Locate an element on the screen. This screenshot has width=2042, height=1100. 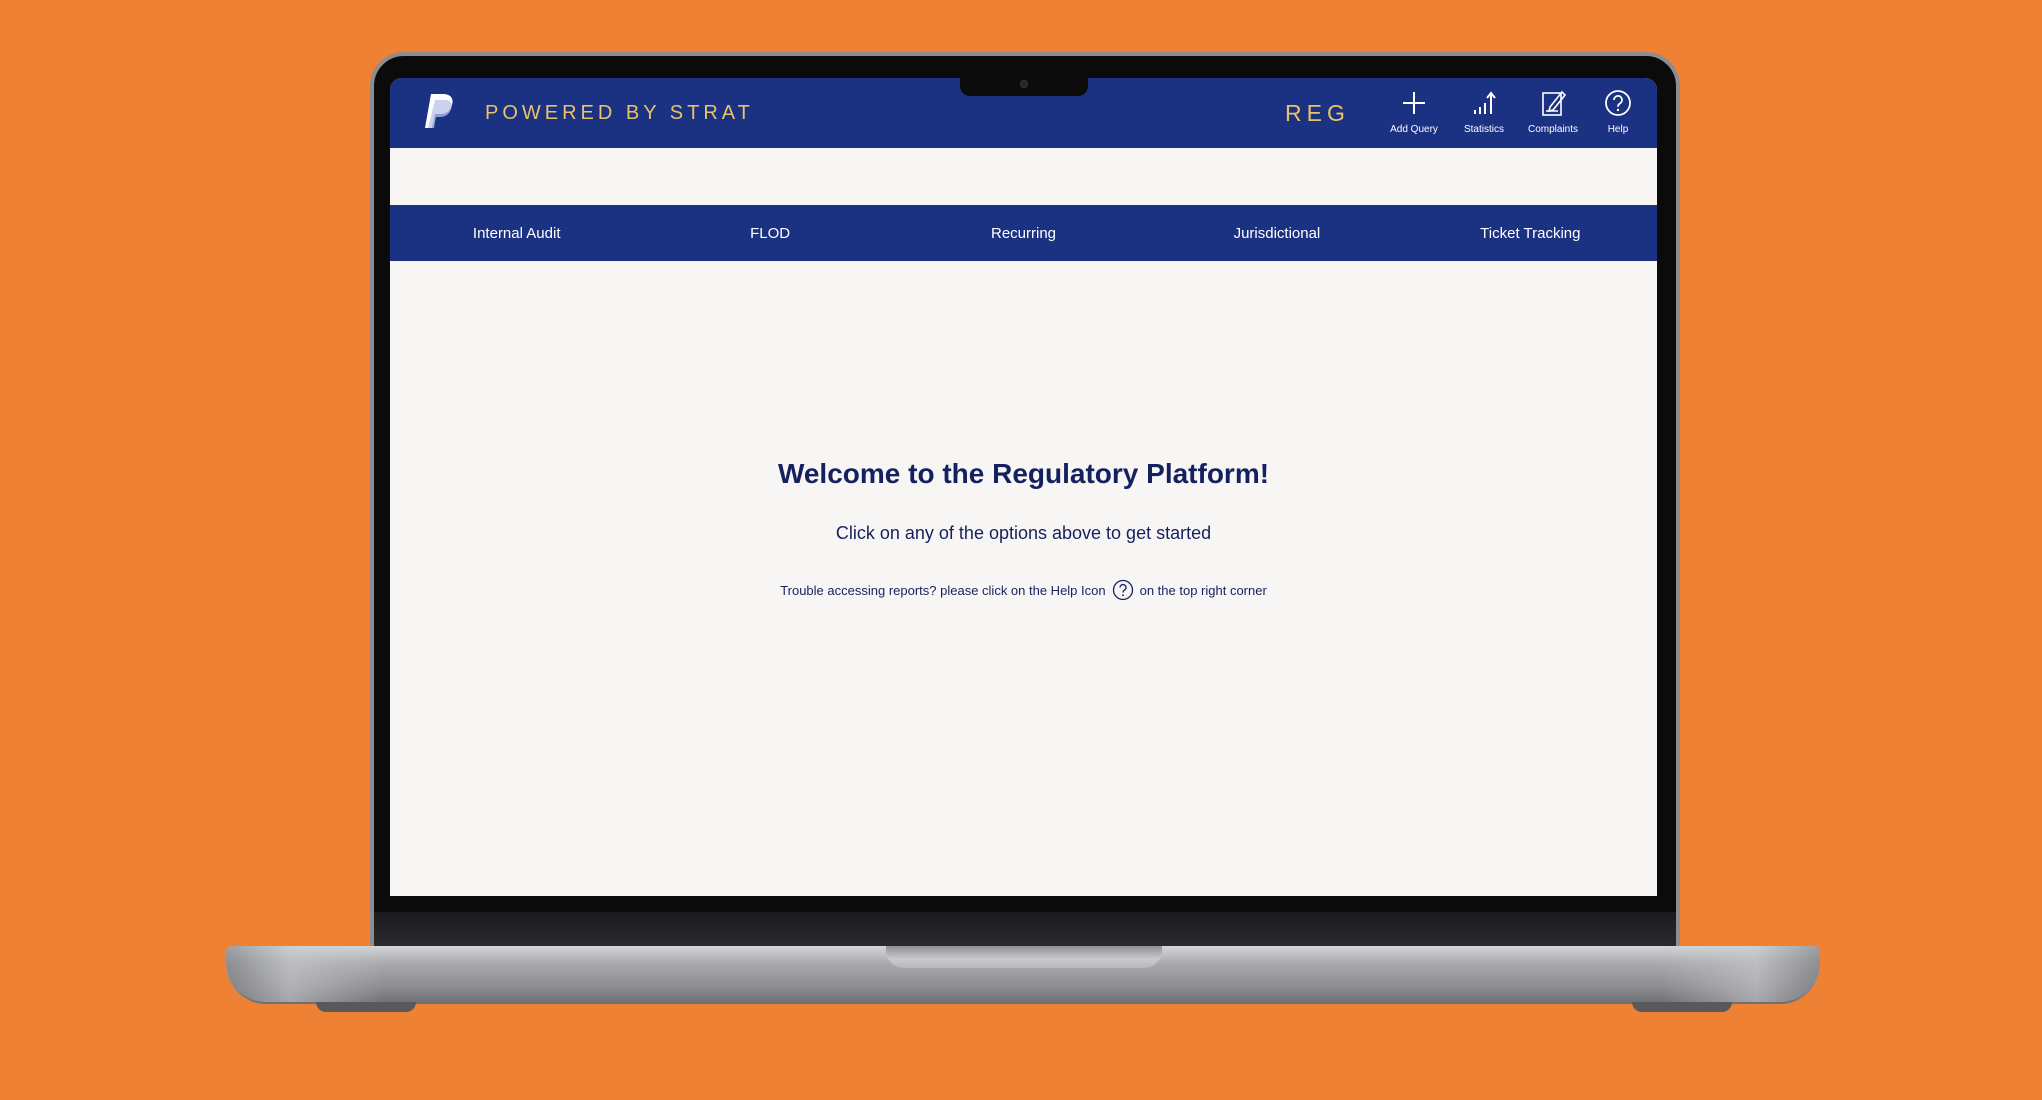
nav-item-recurring: Recurring is located at coordinates (1023, 233).